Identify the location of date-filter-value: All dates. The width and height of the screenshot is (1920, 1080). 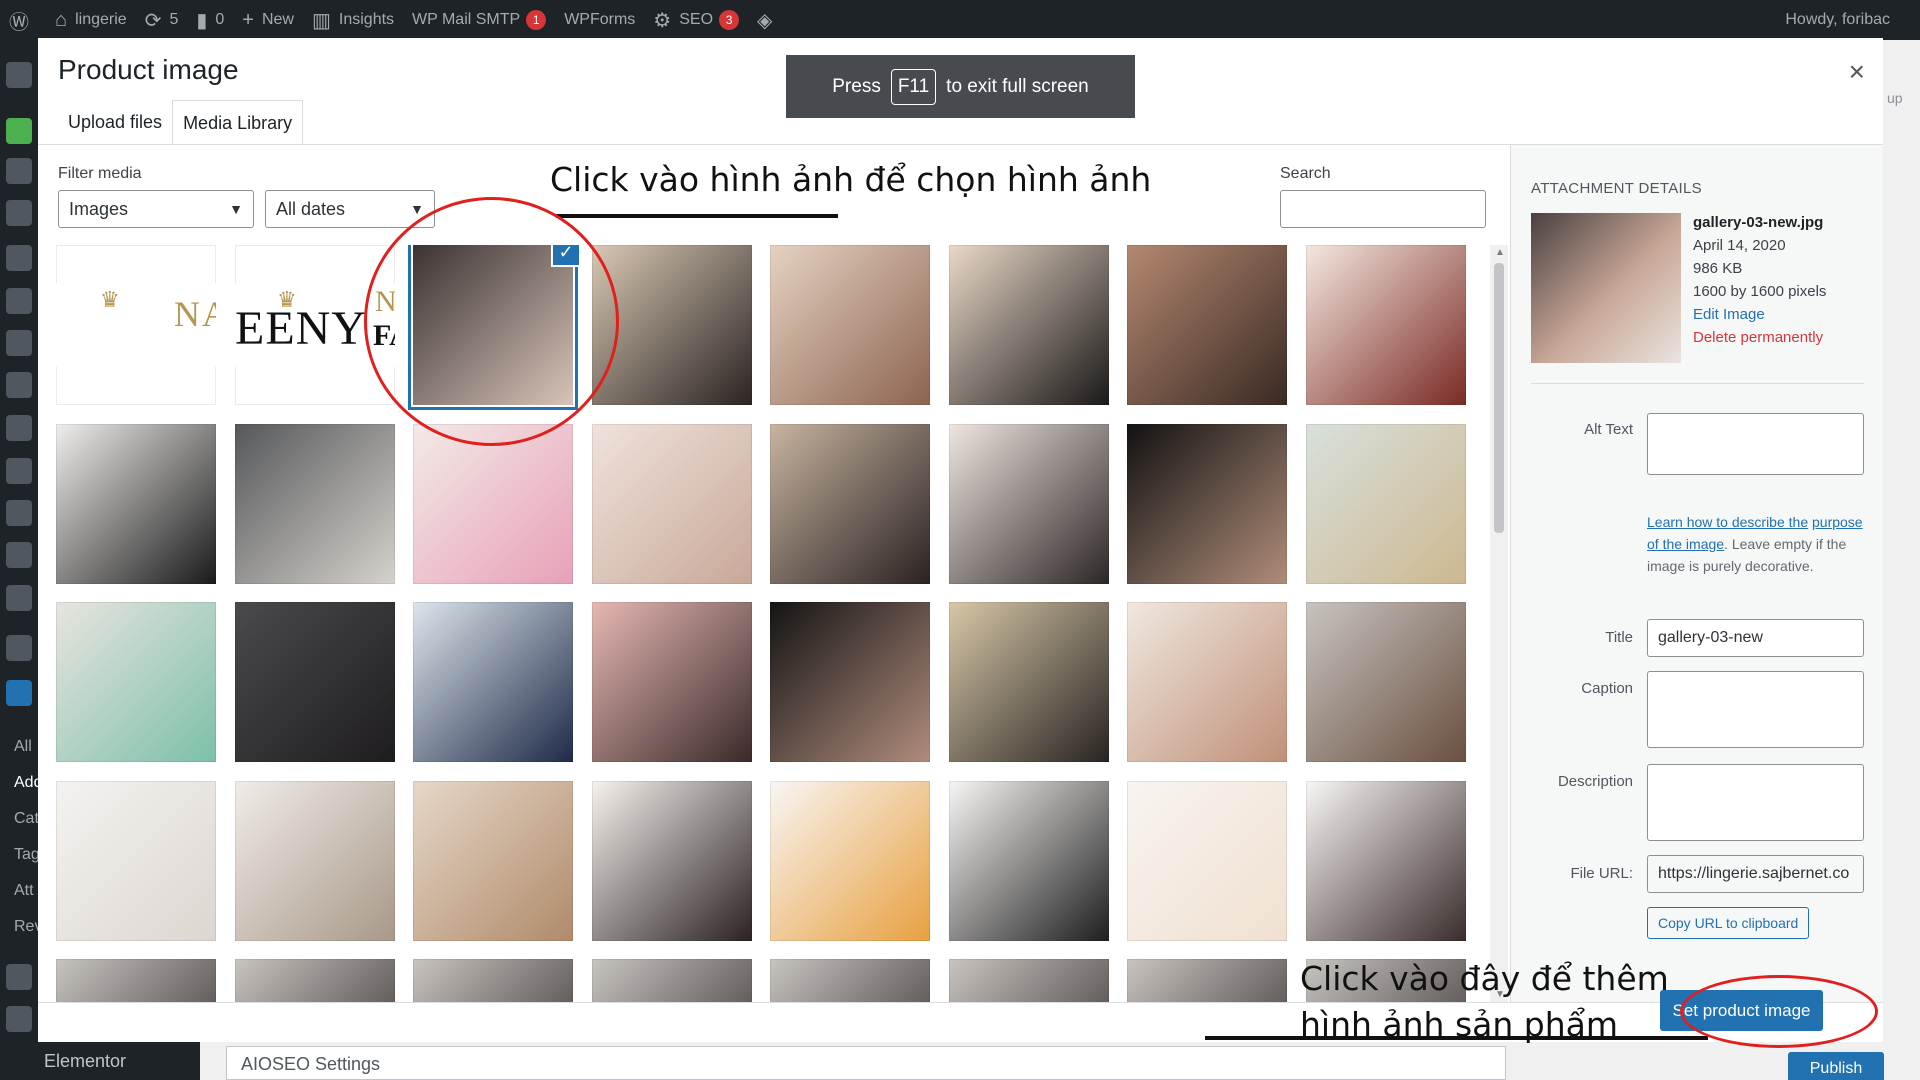
(311, 209).